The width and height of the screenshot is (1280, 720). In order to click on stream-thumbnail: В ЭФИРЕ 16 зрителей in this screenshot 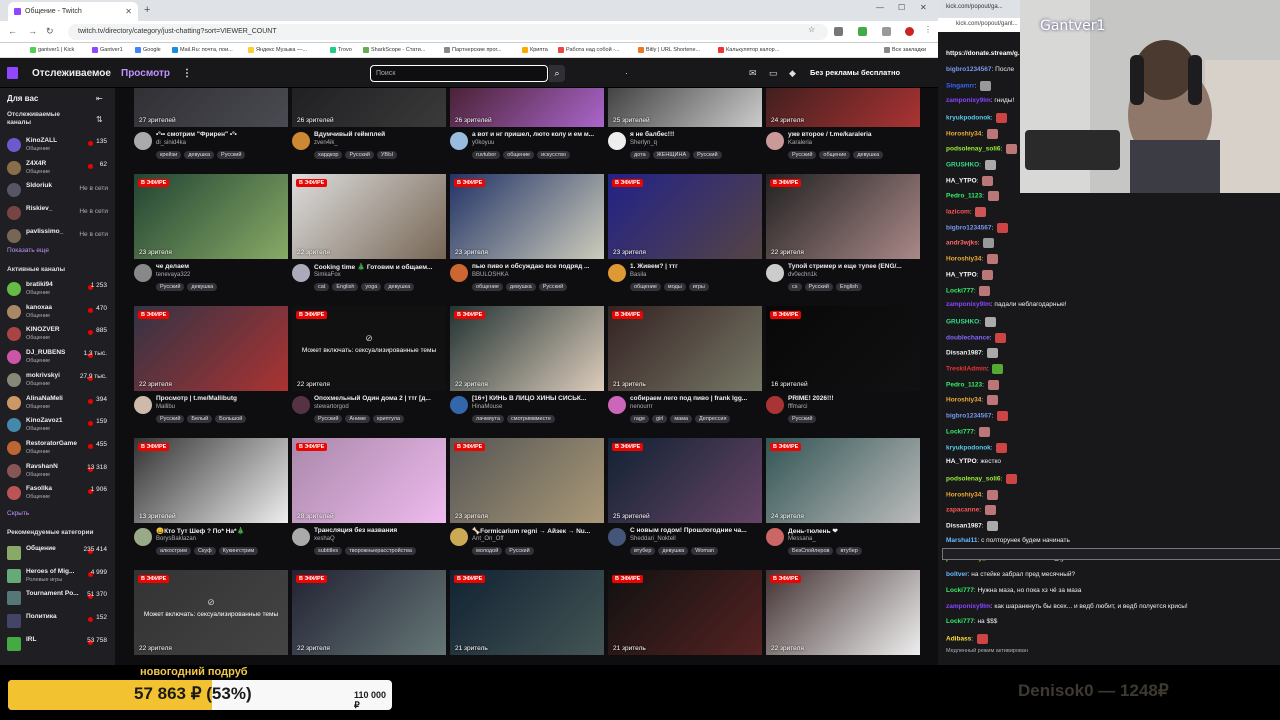, I will do `click(843, 348)`.